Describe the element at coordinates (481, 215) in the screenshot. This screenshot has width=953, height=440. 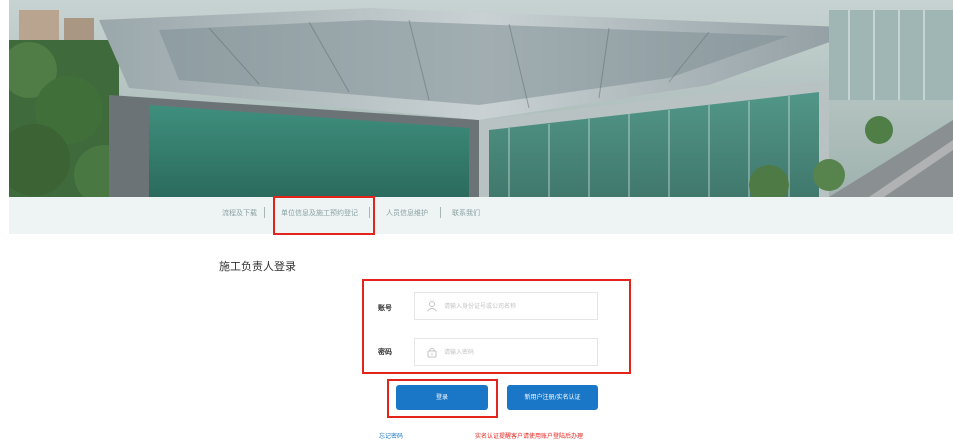
I see `top-nav: 流程及下载 单位信息及施工预约登记 人员信息维护 联系我们` at that location.